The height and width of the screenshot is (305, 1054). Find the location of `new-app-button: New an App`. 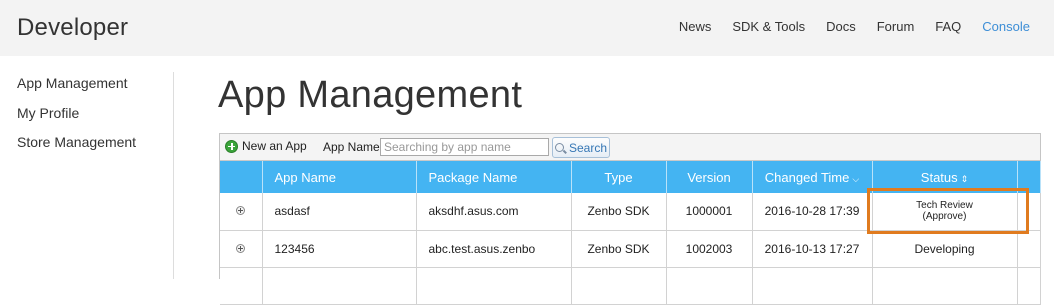

new-app-button: New an App is located at coordinates (266, 146).